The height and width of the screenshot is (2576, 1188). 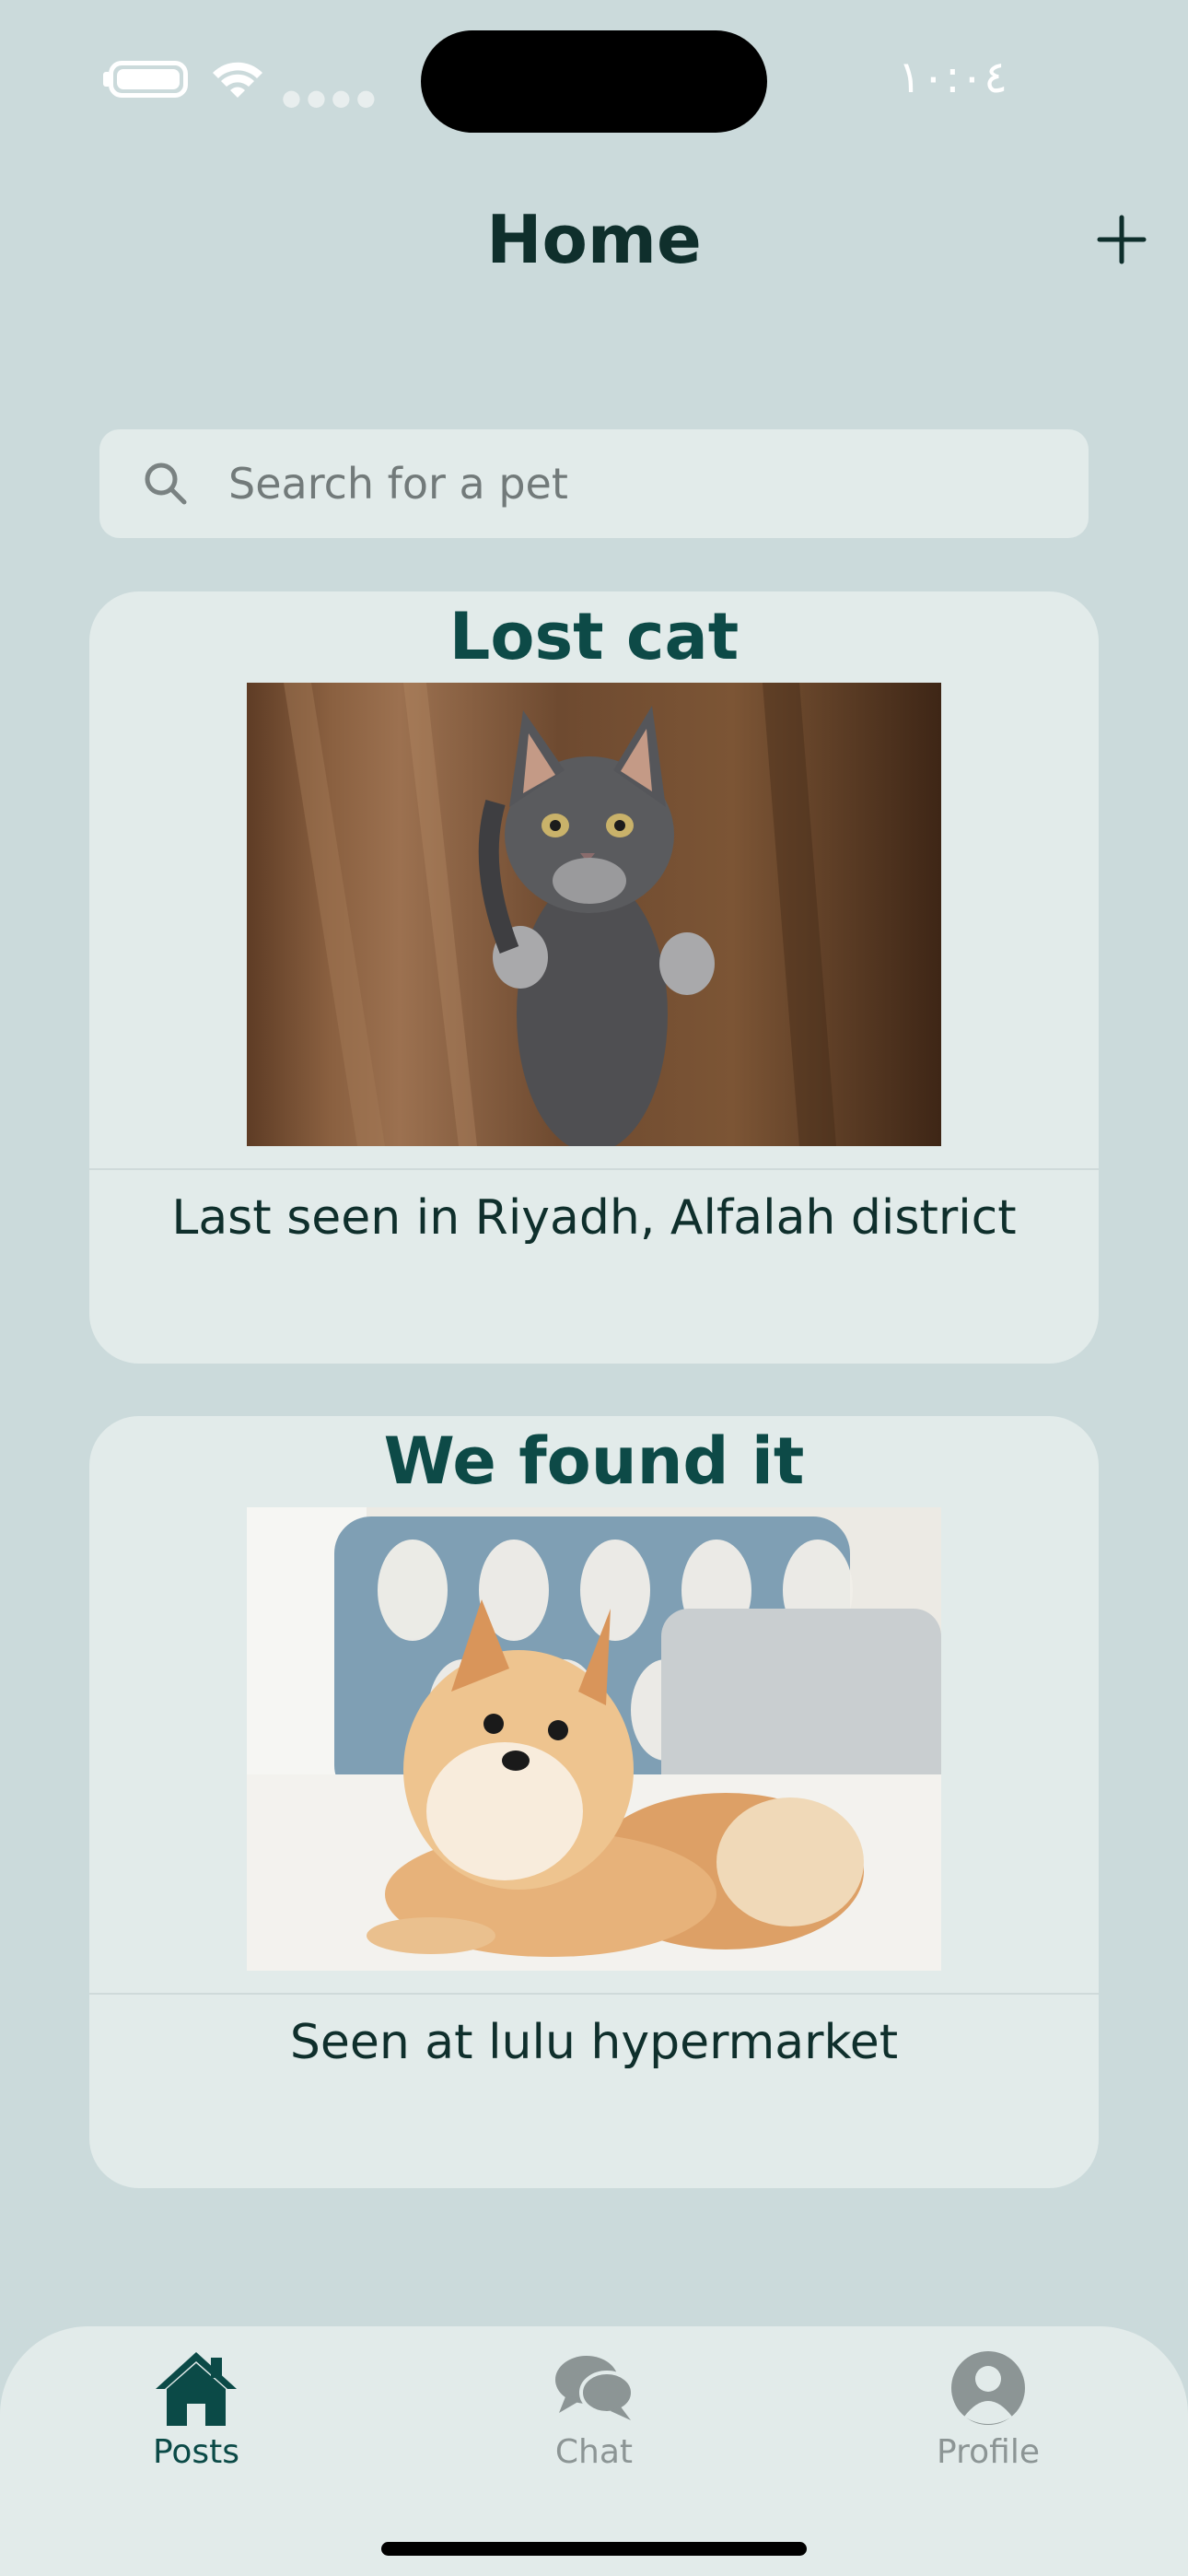 I want to click on tab-posts: Posts, so click(x=196, y=2417).